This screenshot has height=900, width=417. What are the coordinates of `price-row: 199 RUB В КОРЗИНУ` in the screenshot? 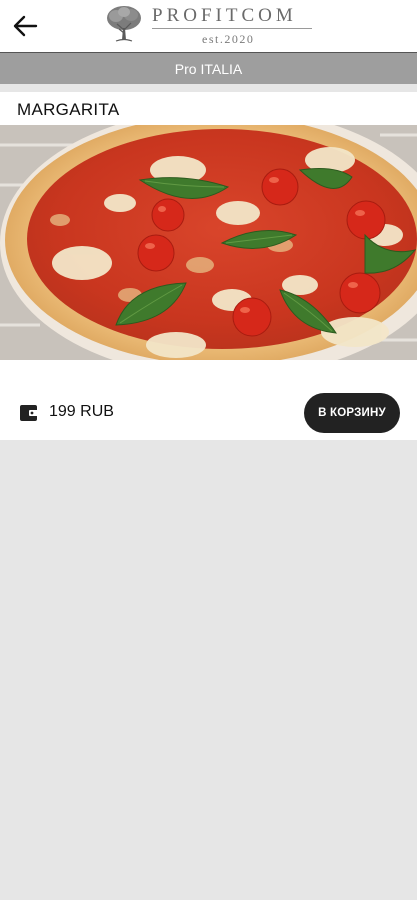 It's located at (208, 413).